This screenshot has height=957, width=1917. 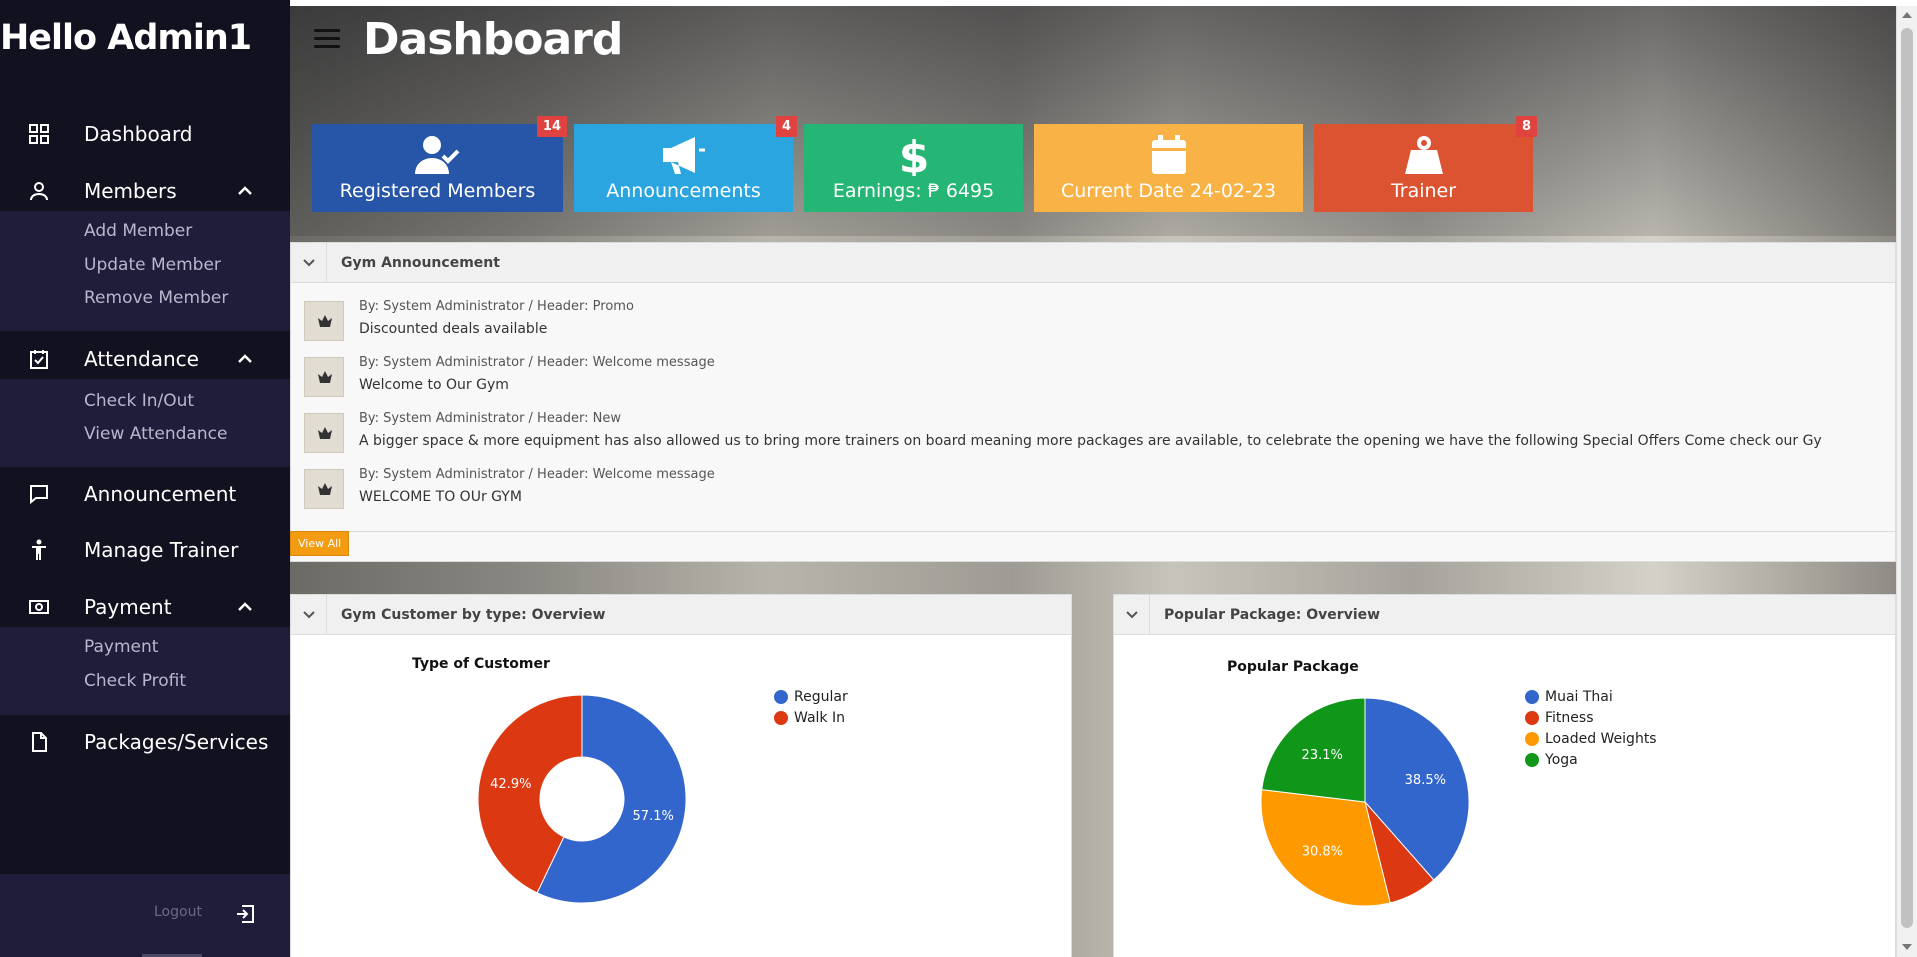 What do you see at coordinates (139, 401) in the screenshot?
I see `sidebar-subitem-check-in-out: Check In/Out` at bounding box center [139, 401].